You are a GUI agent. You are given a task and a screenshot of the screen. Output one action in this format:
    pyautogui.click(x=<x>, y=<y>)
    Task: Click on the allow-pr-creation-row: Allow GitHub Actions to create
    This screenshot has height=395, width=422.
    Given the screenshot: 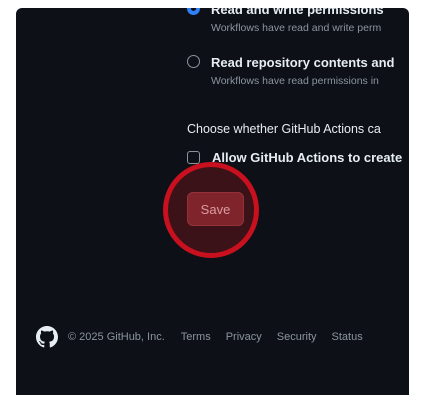 What is the action you would take?
    pyautogui.click(x=294, y=157)
    